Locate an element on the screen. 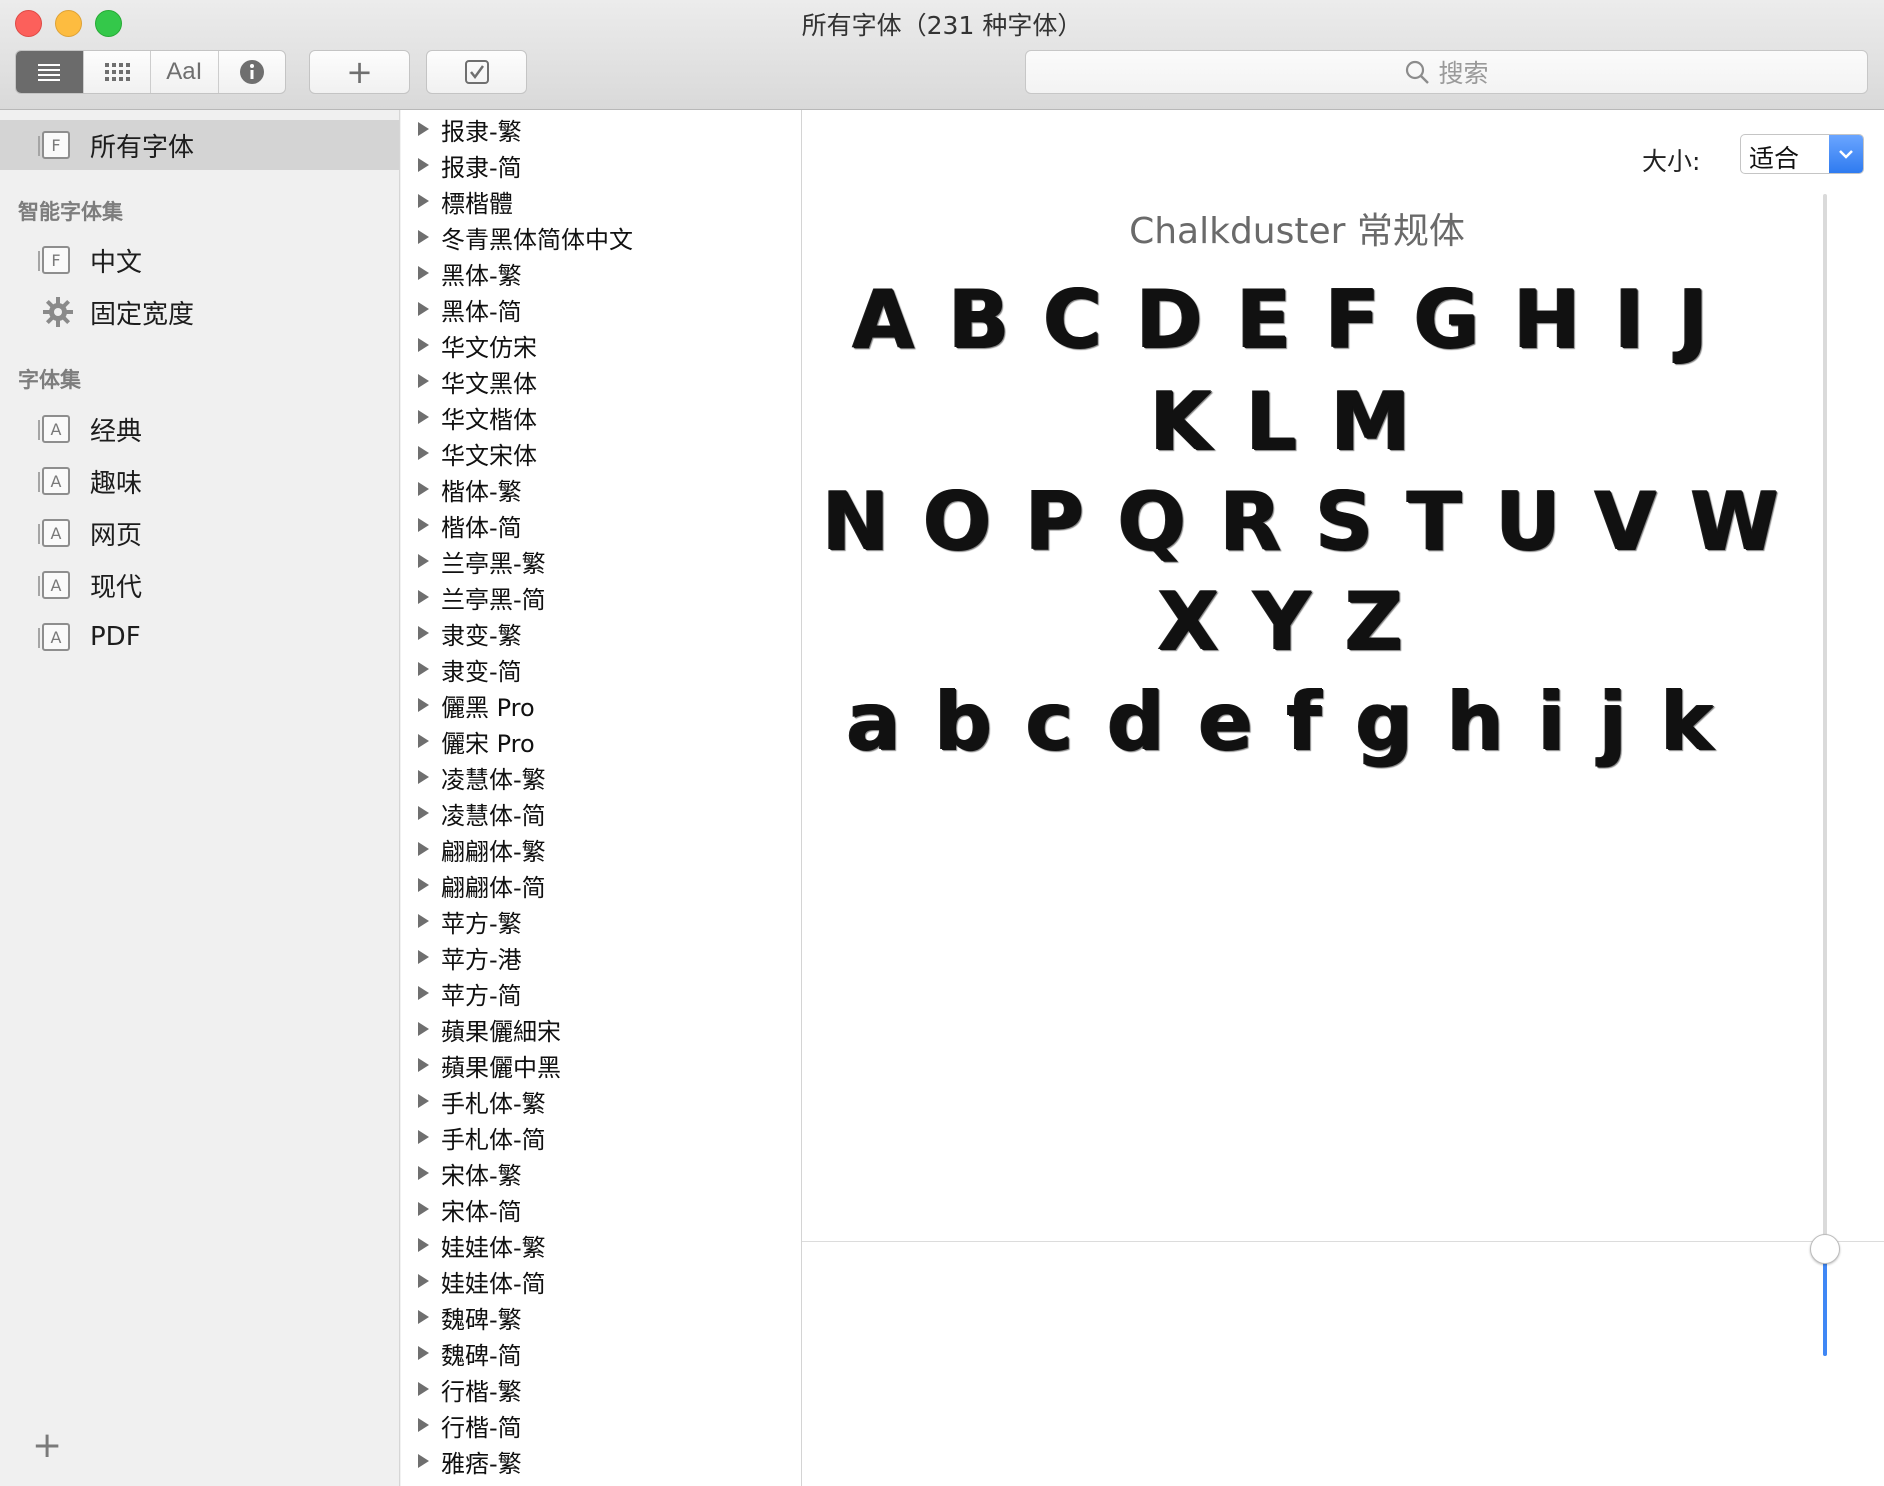  sidebar-item-modern: A 现代 is located at coordinates (199, 585).